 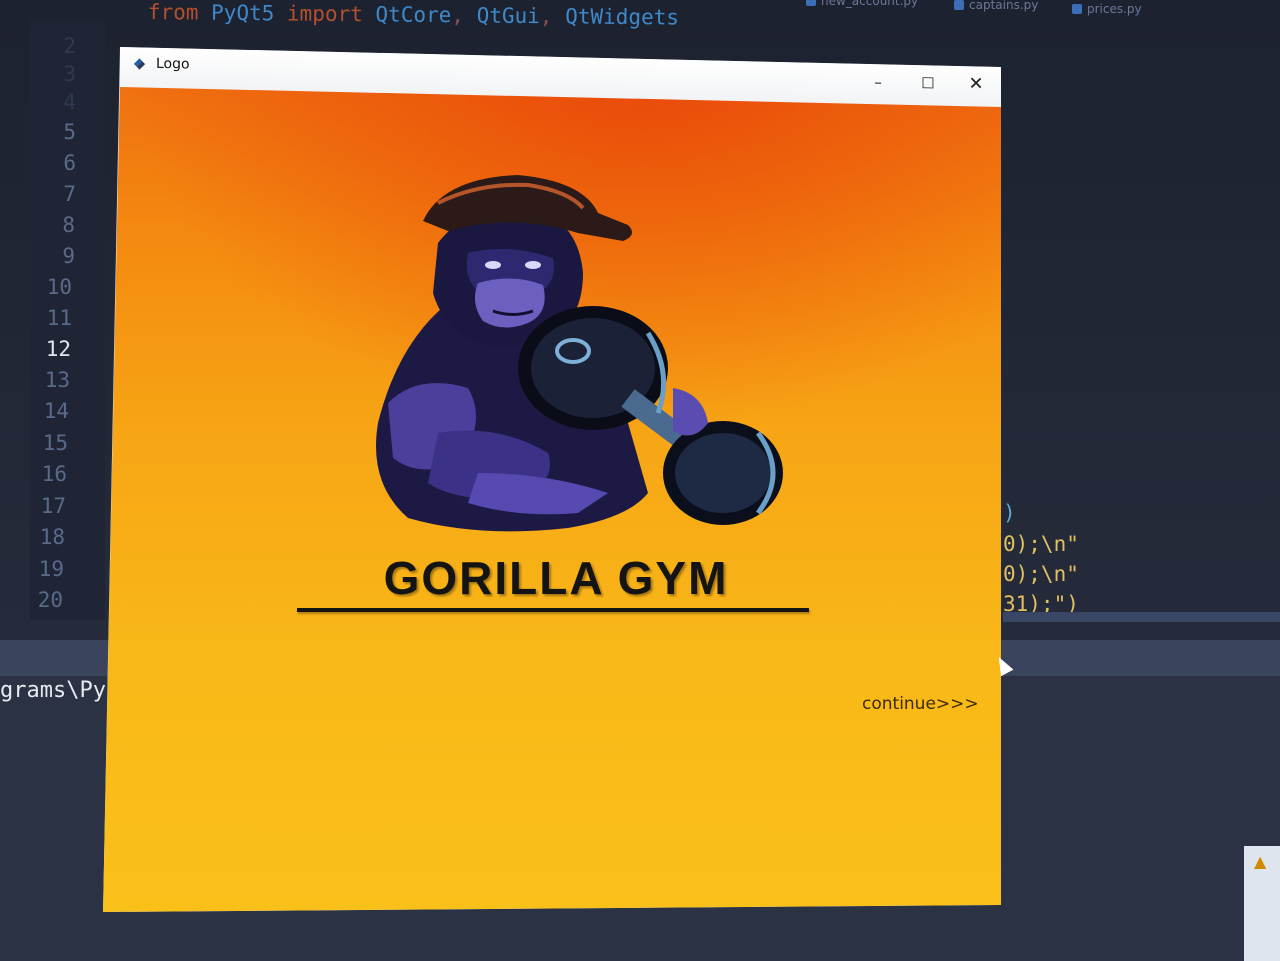 What do you see at coordinates (53, 690) in the screenshot?
I see `terminal-path: grams\Py` at bounding box center [53, 690].